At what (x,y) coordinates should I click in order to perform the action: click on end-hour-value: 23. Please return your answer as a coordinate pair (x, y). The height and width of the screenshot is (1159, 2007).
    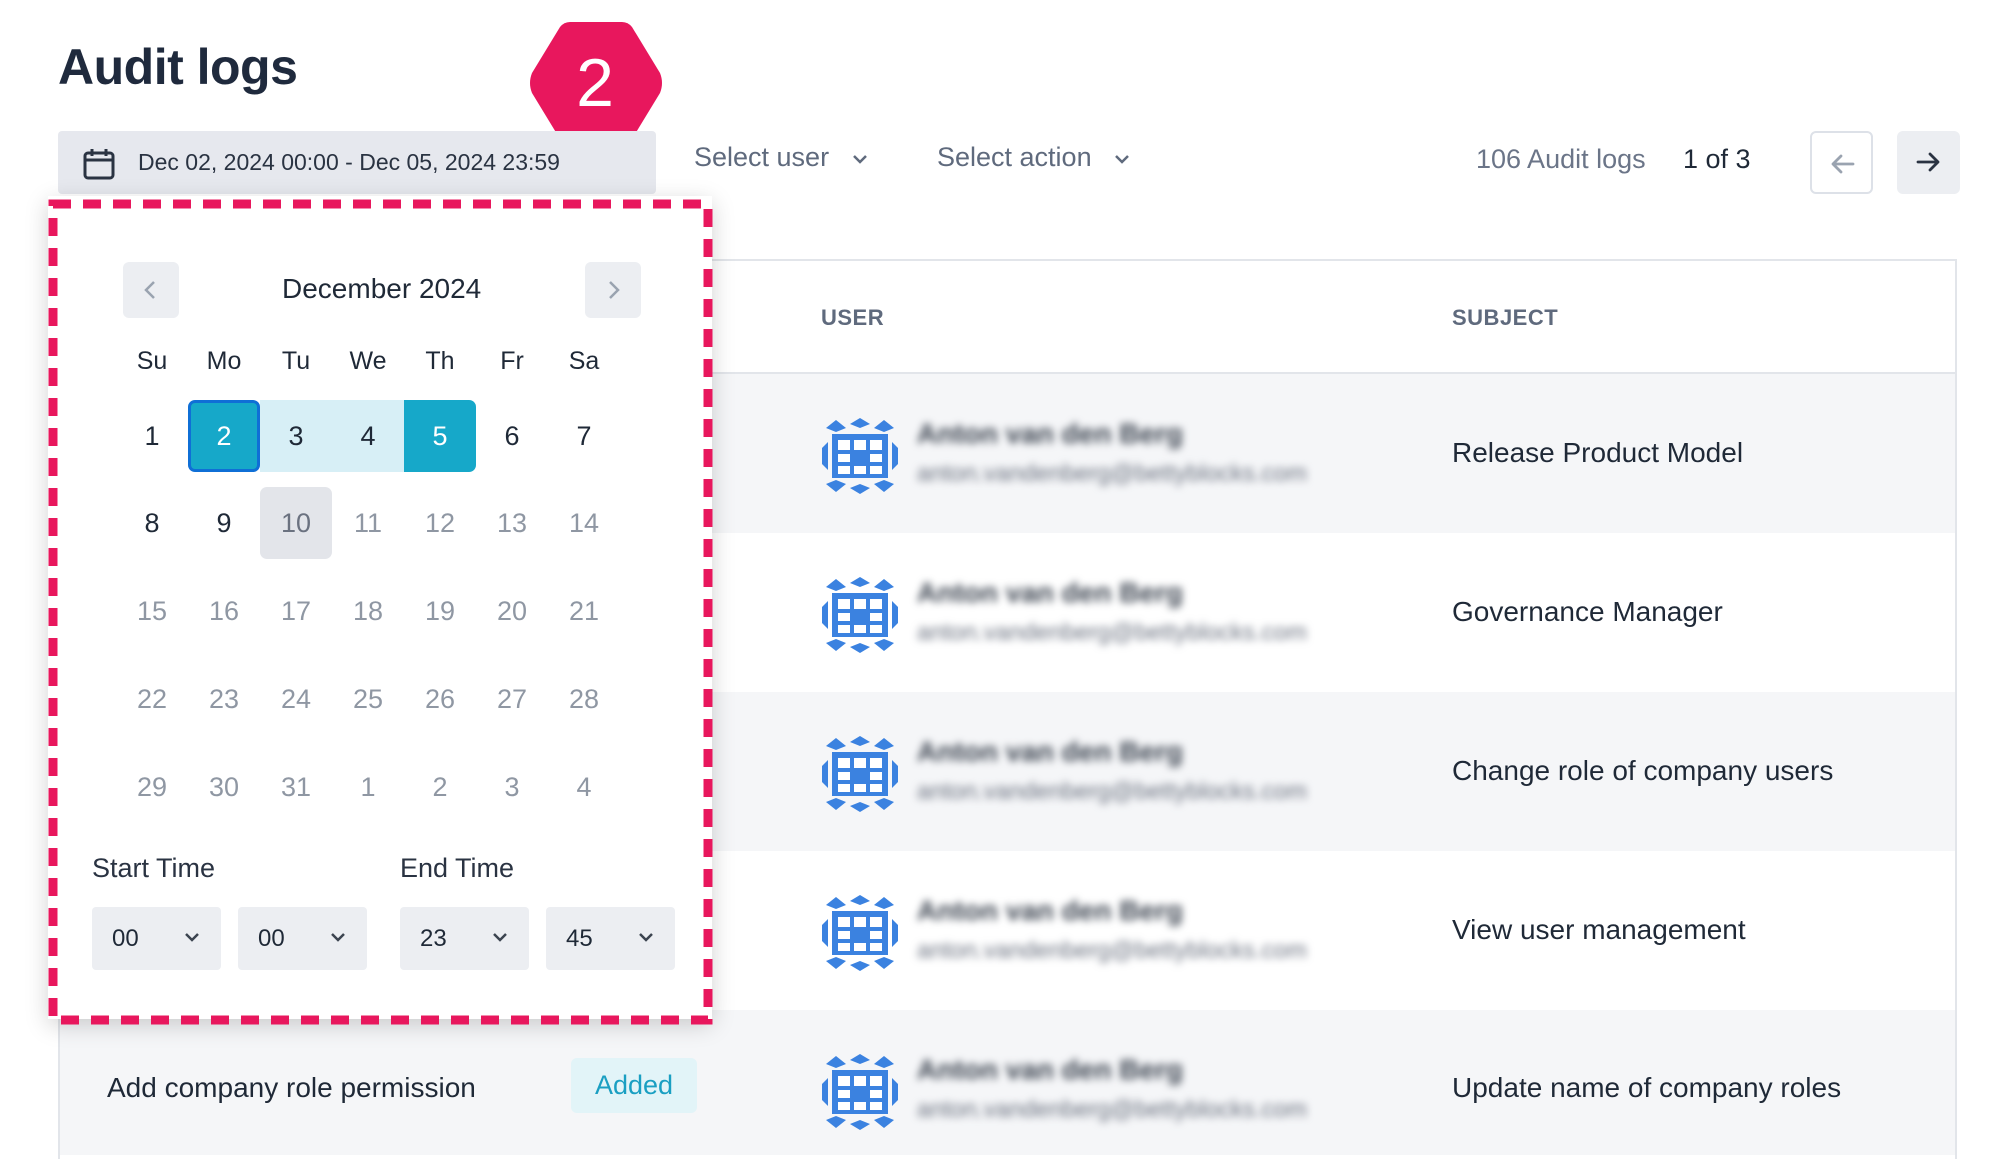
    Looking at the image, I should click on (433, 938).